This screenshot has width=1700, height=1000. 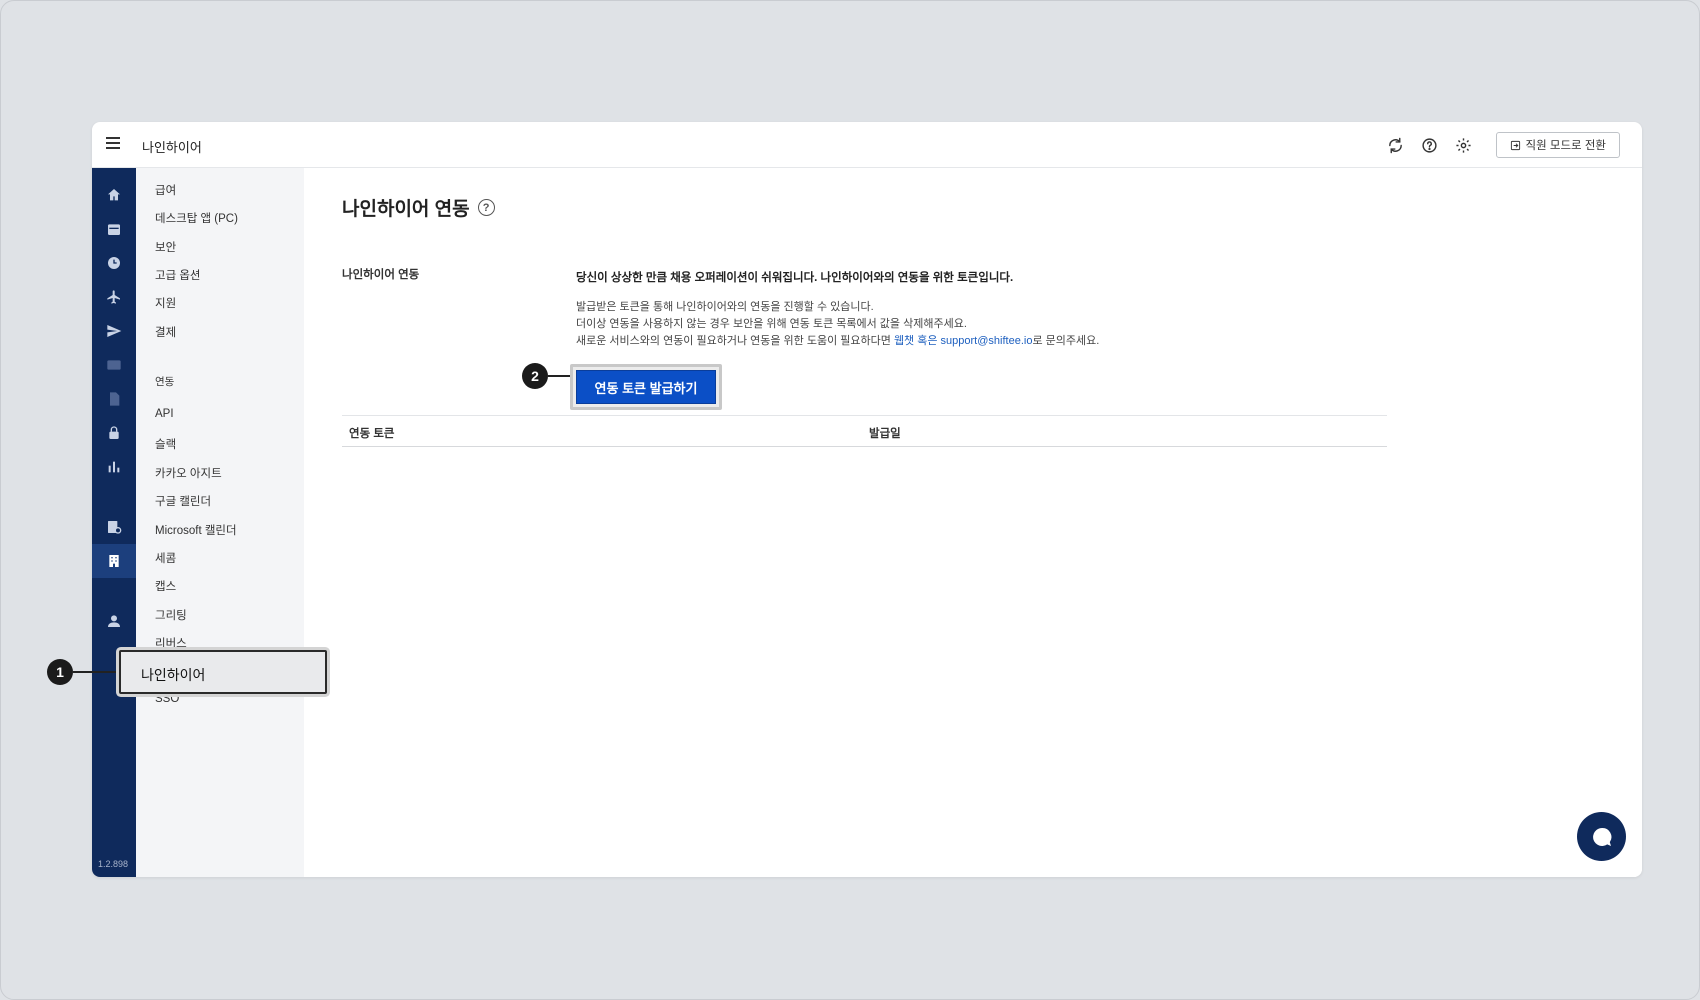 I want to click on submenu-item-payroll: 급여, so click(x=165, y=190).